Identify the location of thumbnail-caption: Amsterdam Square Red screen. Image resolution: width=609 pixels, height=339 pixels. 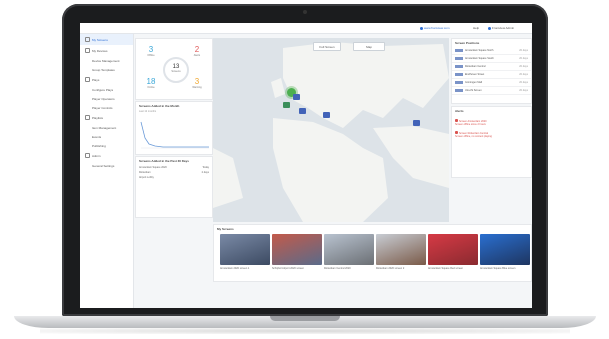
(446, 268).